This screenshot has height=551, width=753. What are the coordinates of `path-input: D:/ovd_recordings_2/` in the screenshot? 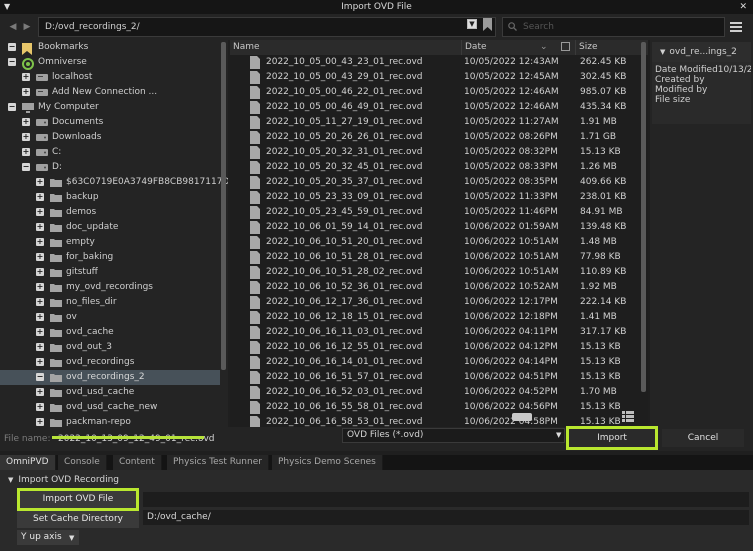 It's located at (267, 27).